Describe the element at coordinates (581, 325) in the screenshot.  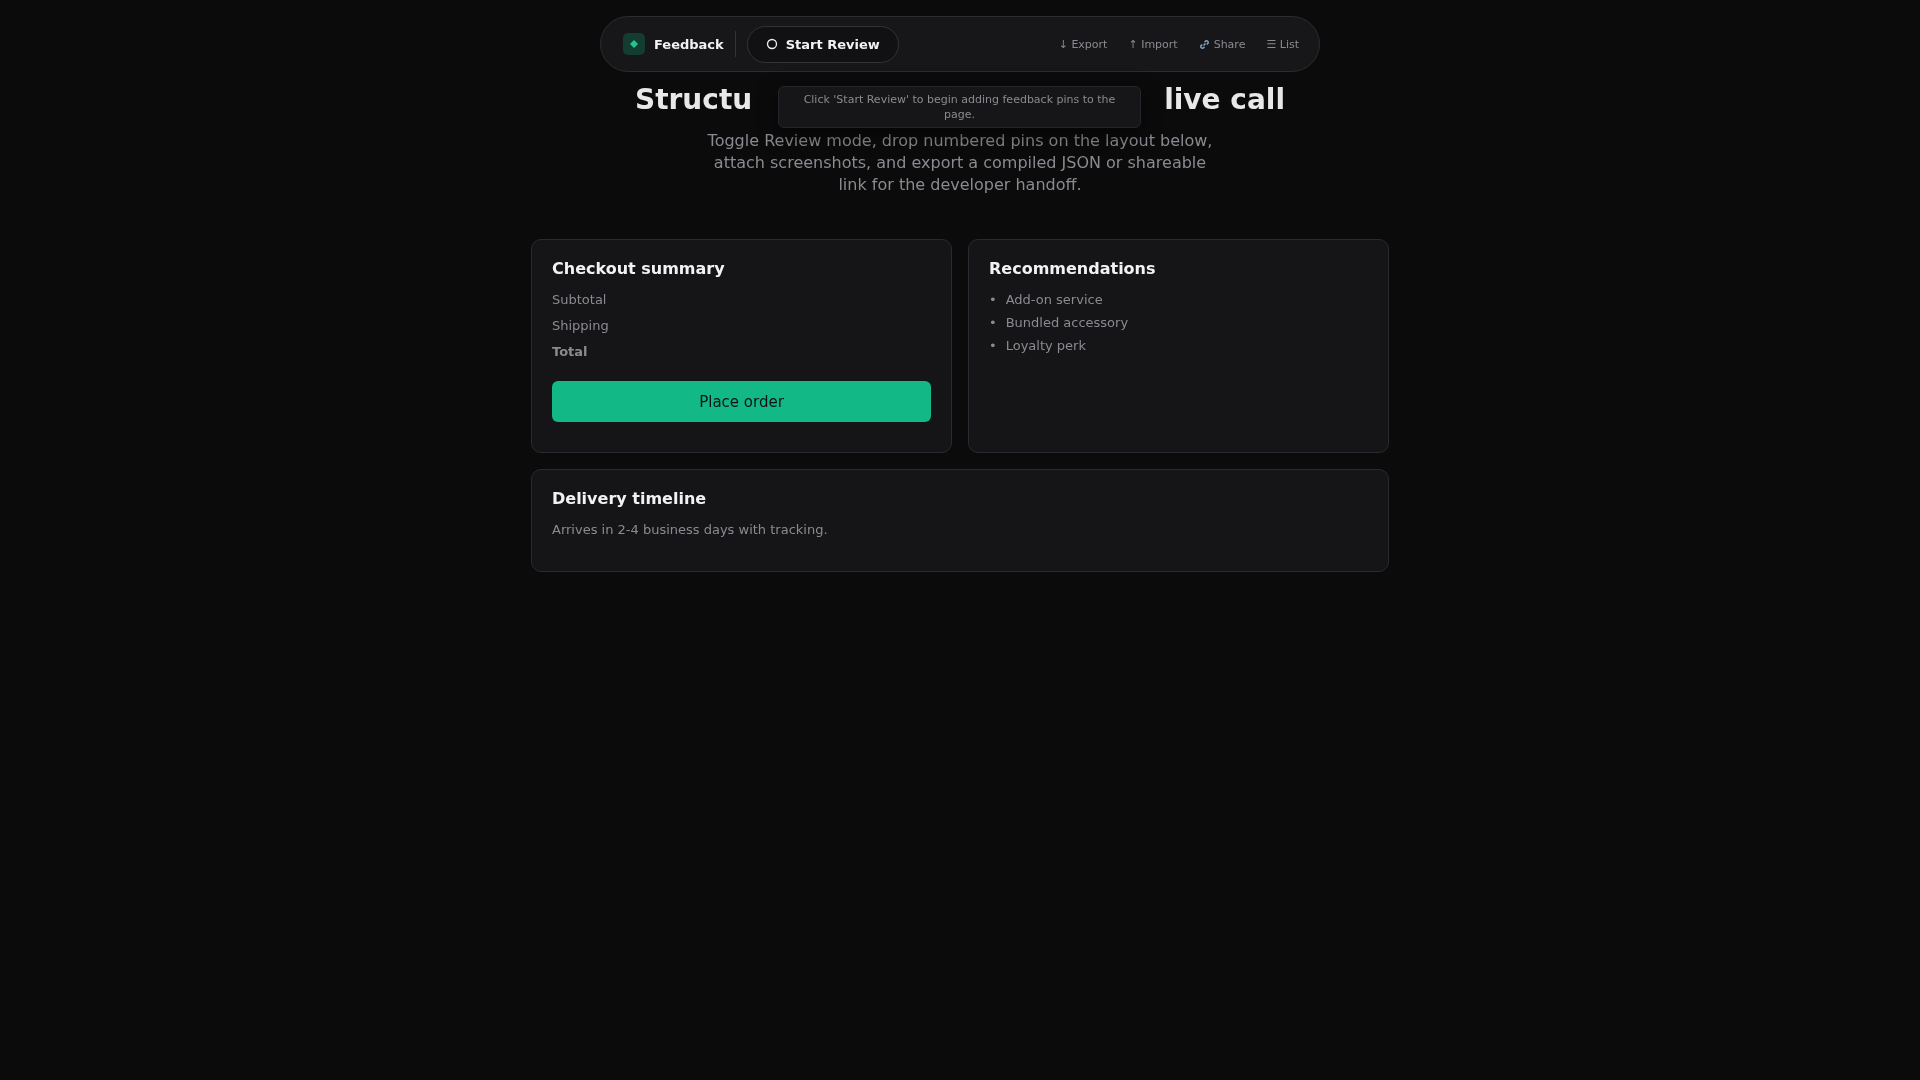
I see `summary-line: Shipping` at that location.